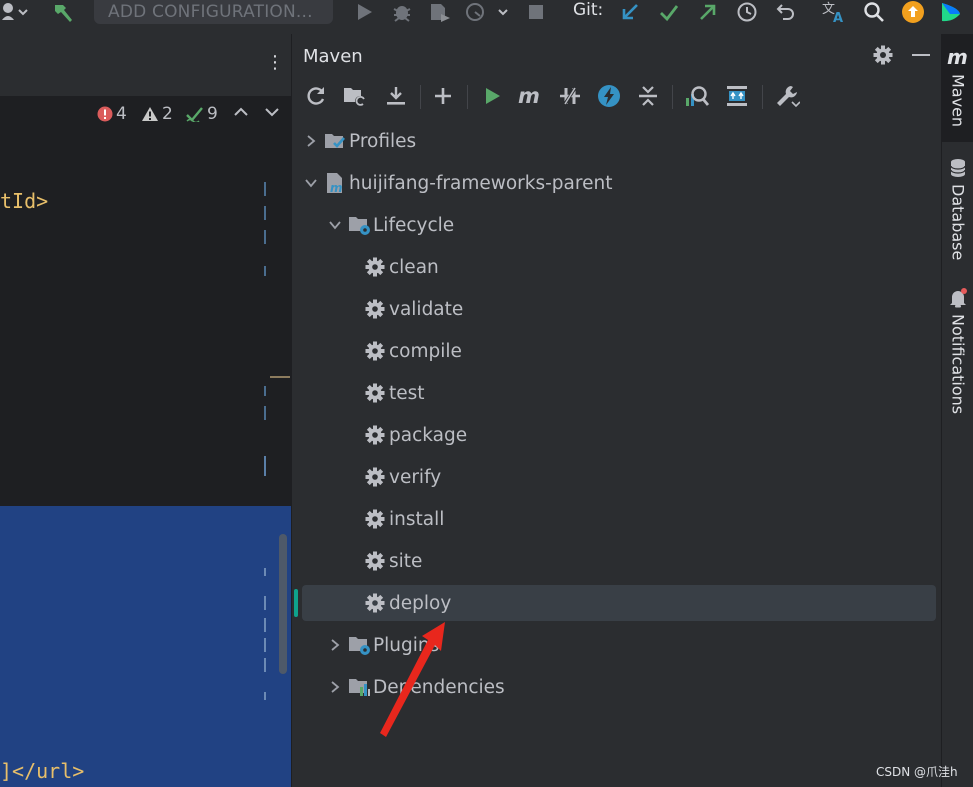 The height and width of the screenshot is (787, 973). Describe the element at coordinates (112, 114) in the screenshot. I see `error-count: 4` at that location.